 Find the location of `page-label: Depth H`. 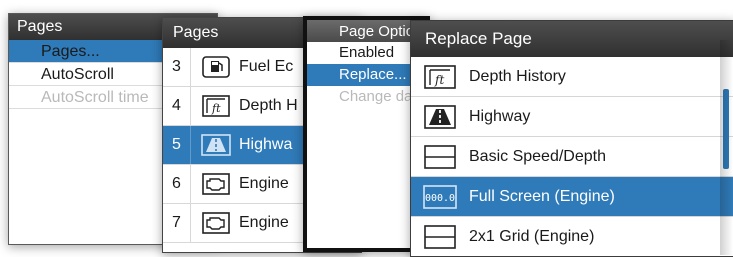

page-label: Depth H is located at coordinates (268, 105).